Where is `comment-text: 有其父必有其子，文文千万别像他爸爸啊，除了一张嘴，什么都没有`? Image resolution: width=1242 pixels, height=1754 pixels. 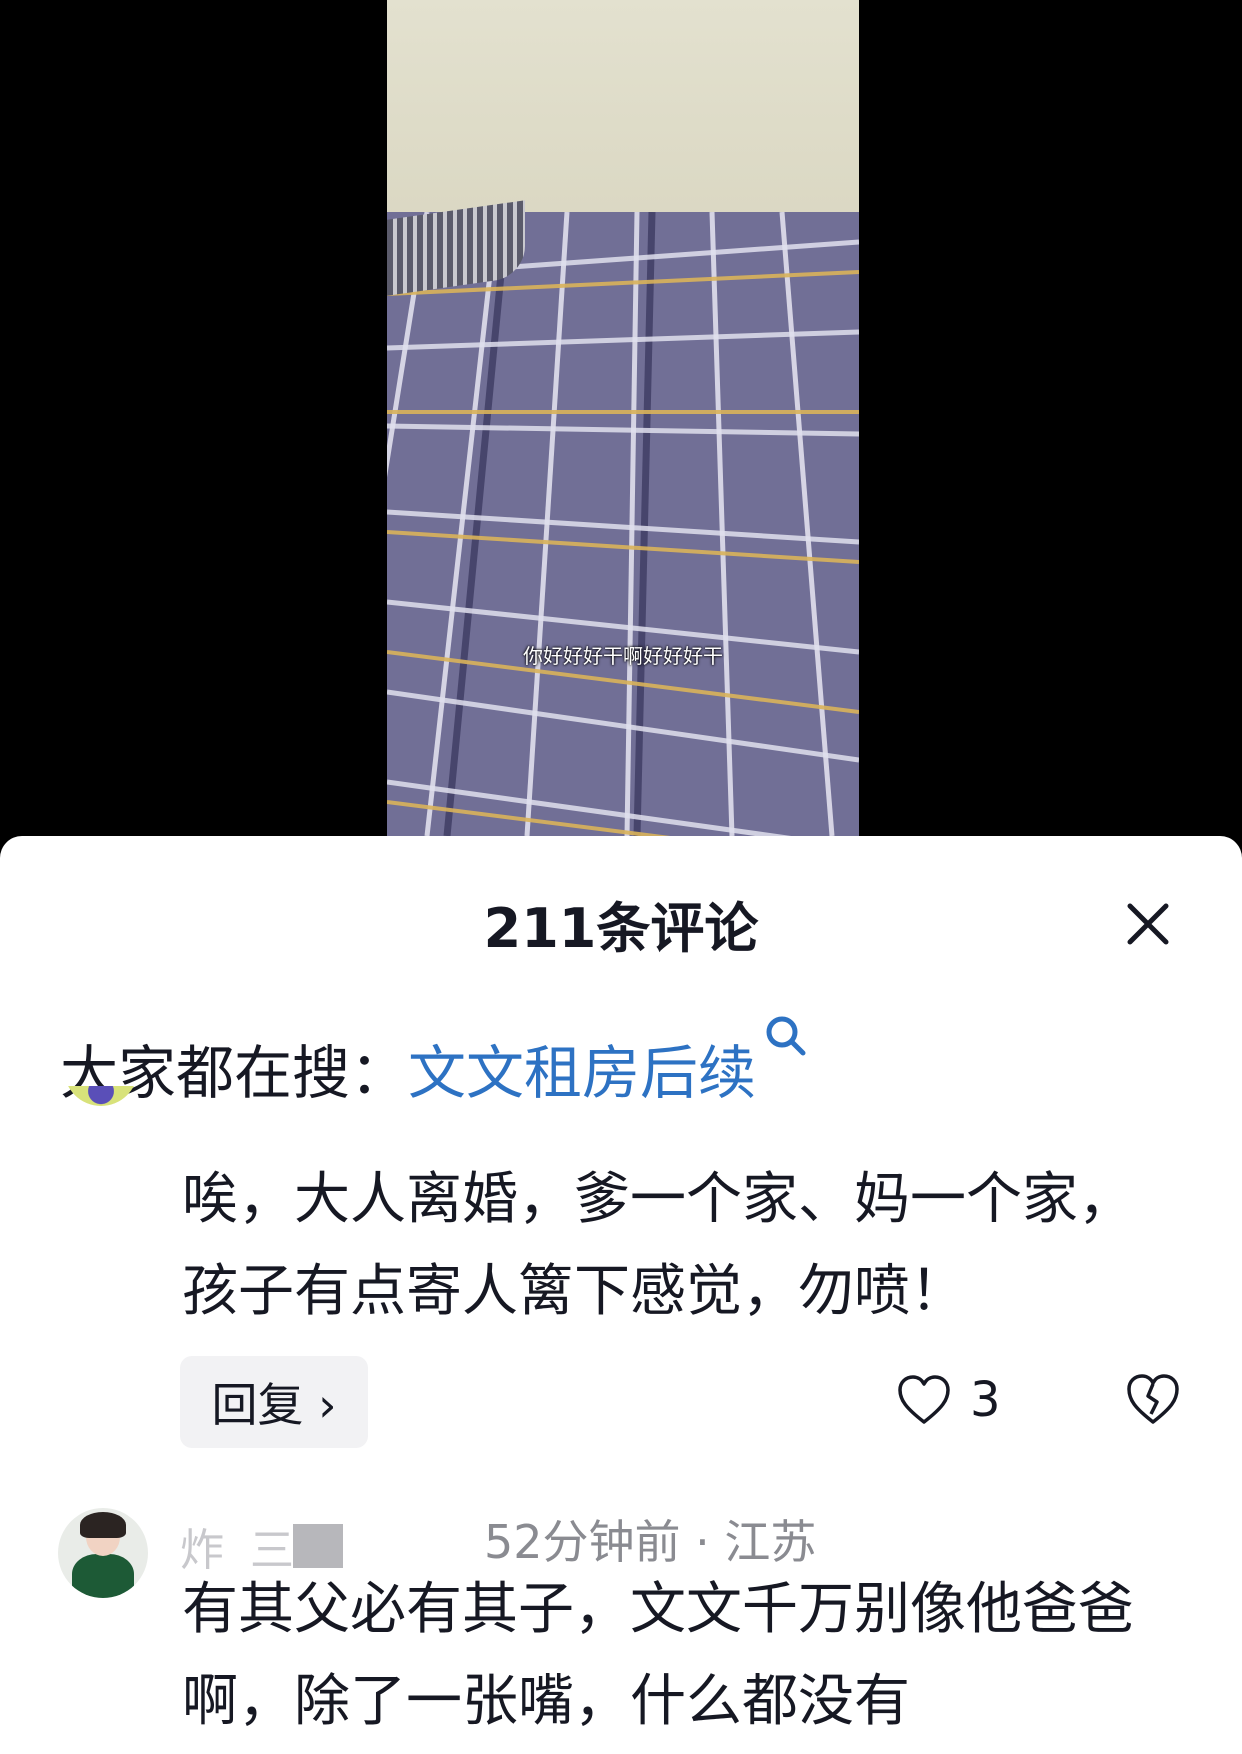 comment-text: 有其父必有其子，文文千万别像他爸爸啊，除了一张嘴，什么都没有 is located at coordinates (658, 1655).